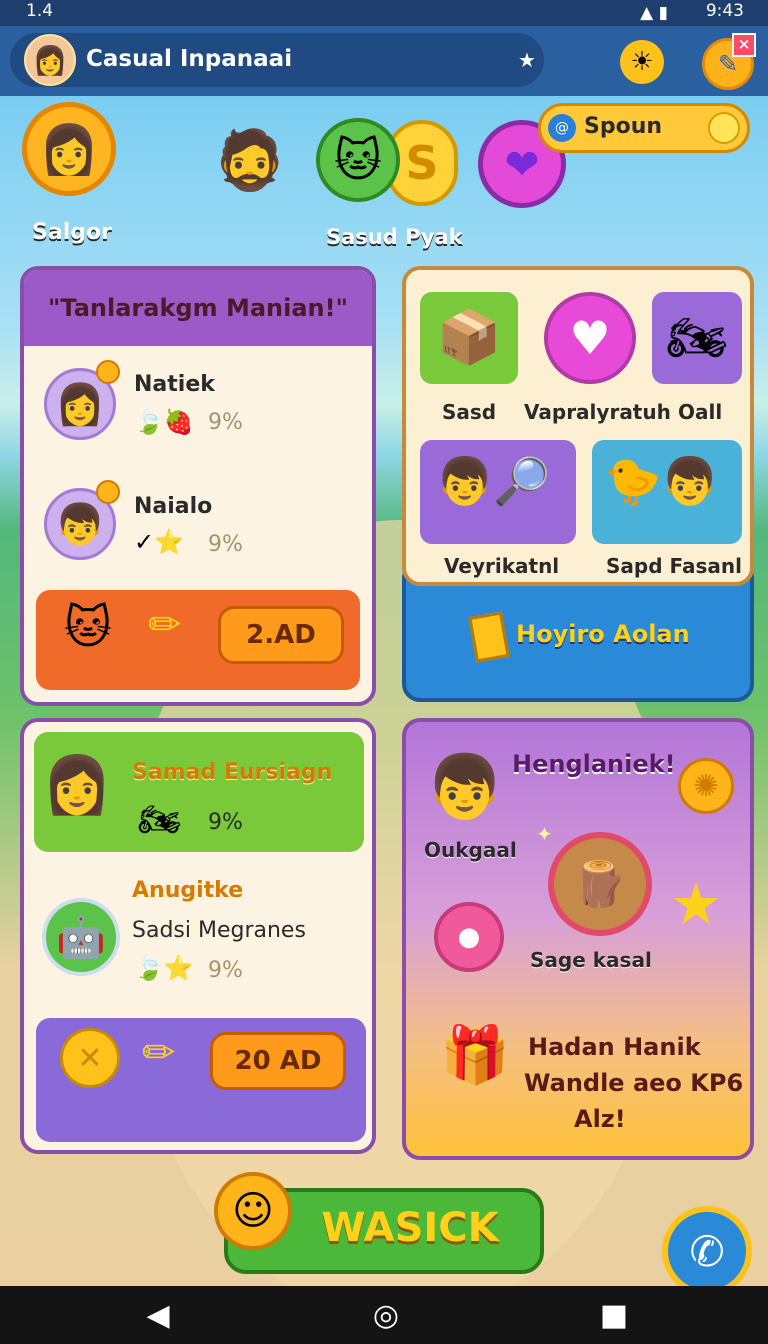 The width and height of the screenshot is (768, 1344). What do you see at coordinates (278, 1061) in the screenshot?
I see `event-claim-button: 20 AD` at bounding box center [278, 1061].